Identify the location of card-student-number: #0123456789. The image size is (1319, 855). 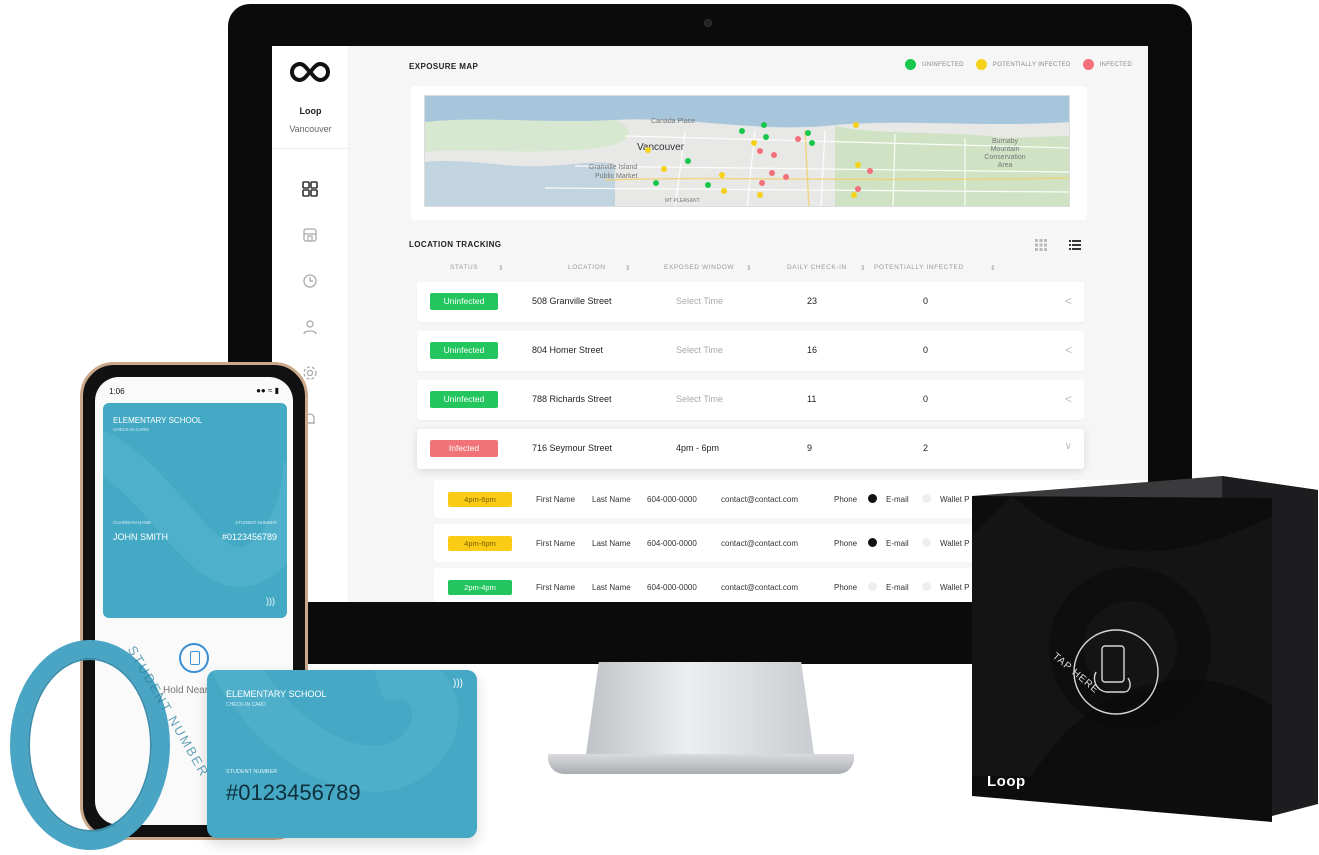
(293, 792).